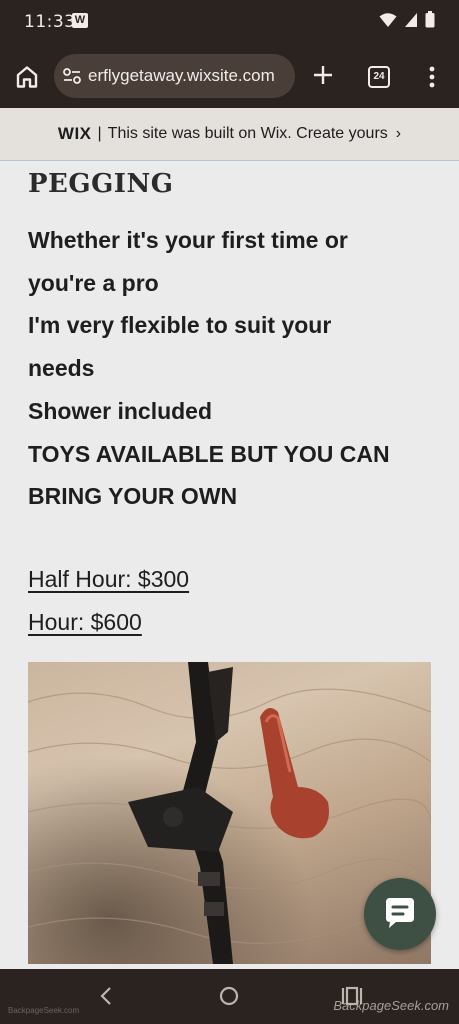 The height and width of the screenshot is (1024, 459). Describe the element at coordinates (411, 19) in the screenshot. I see `signal-icon` at that location.